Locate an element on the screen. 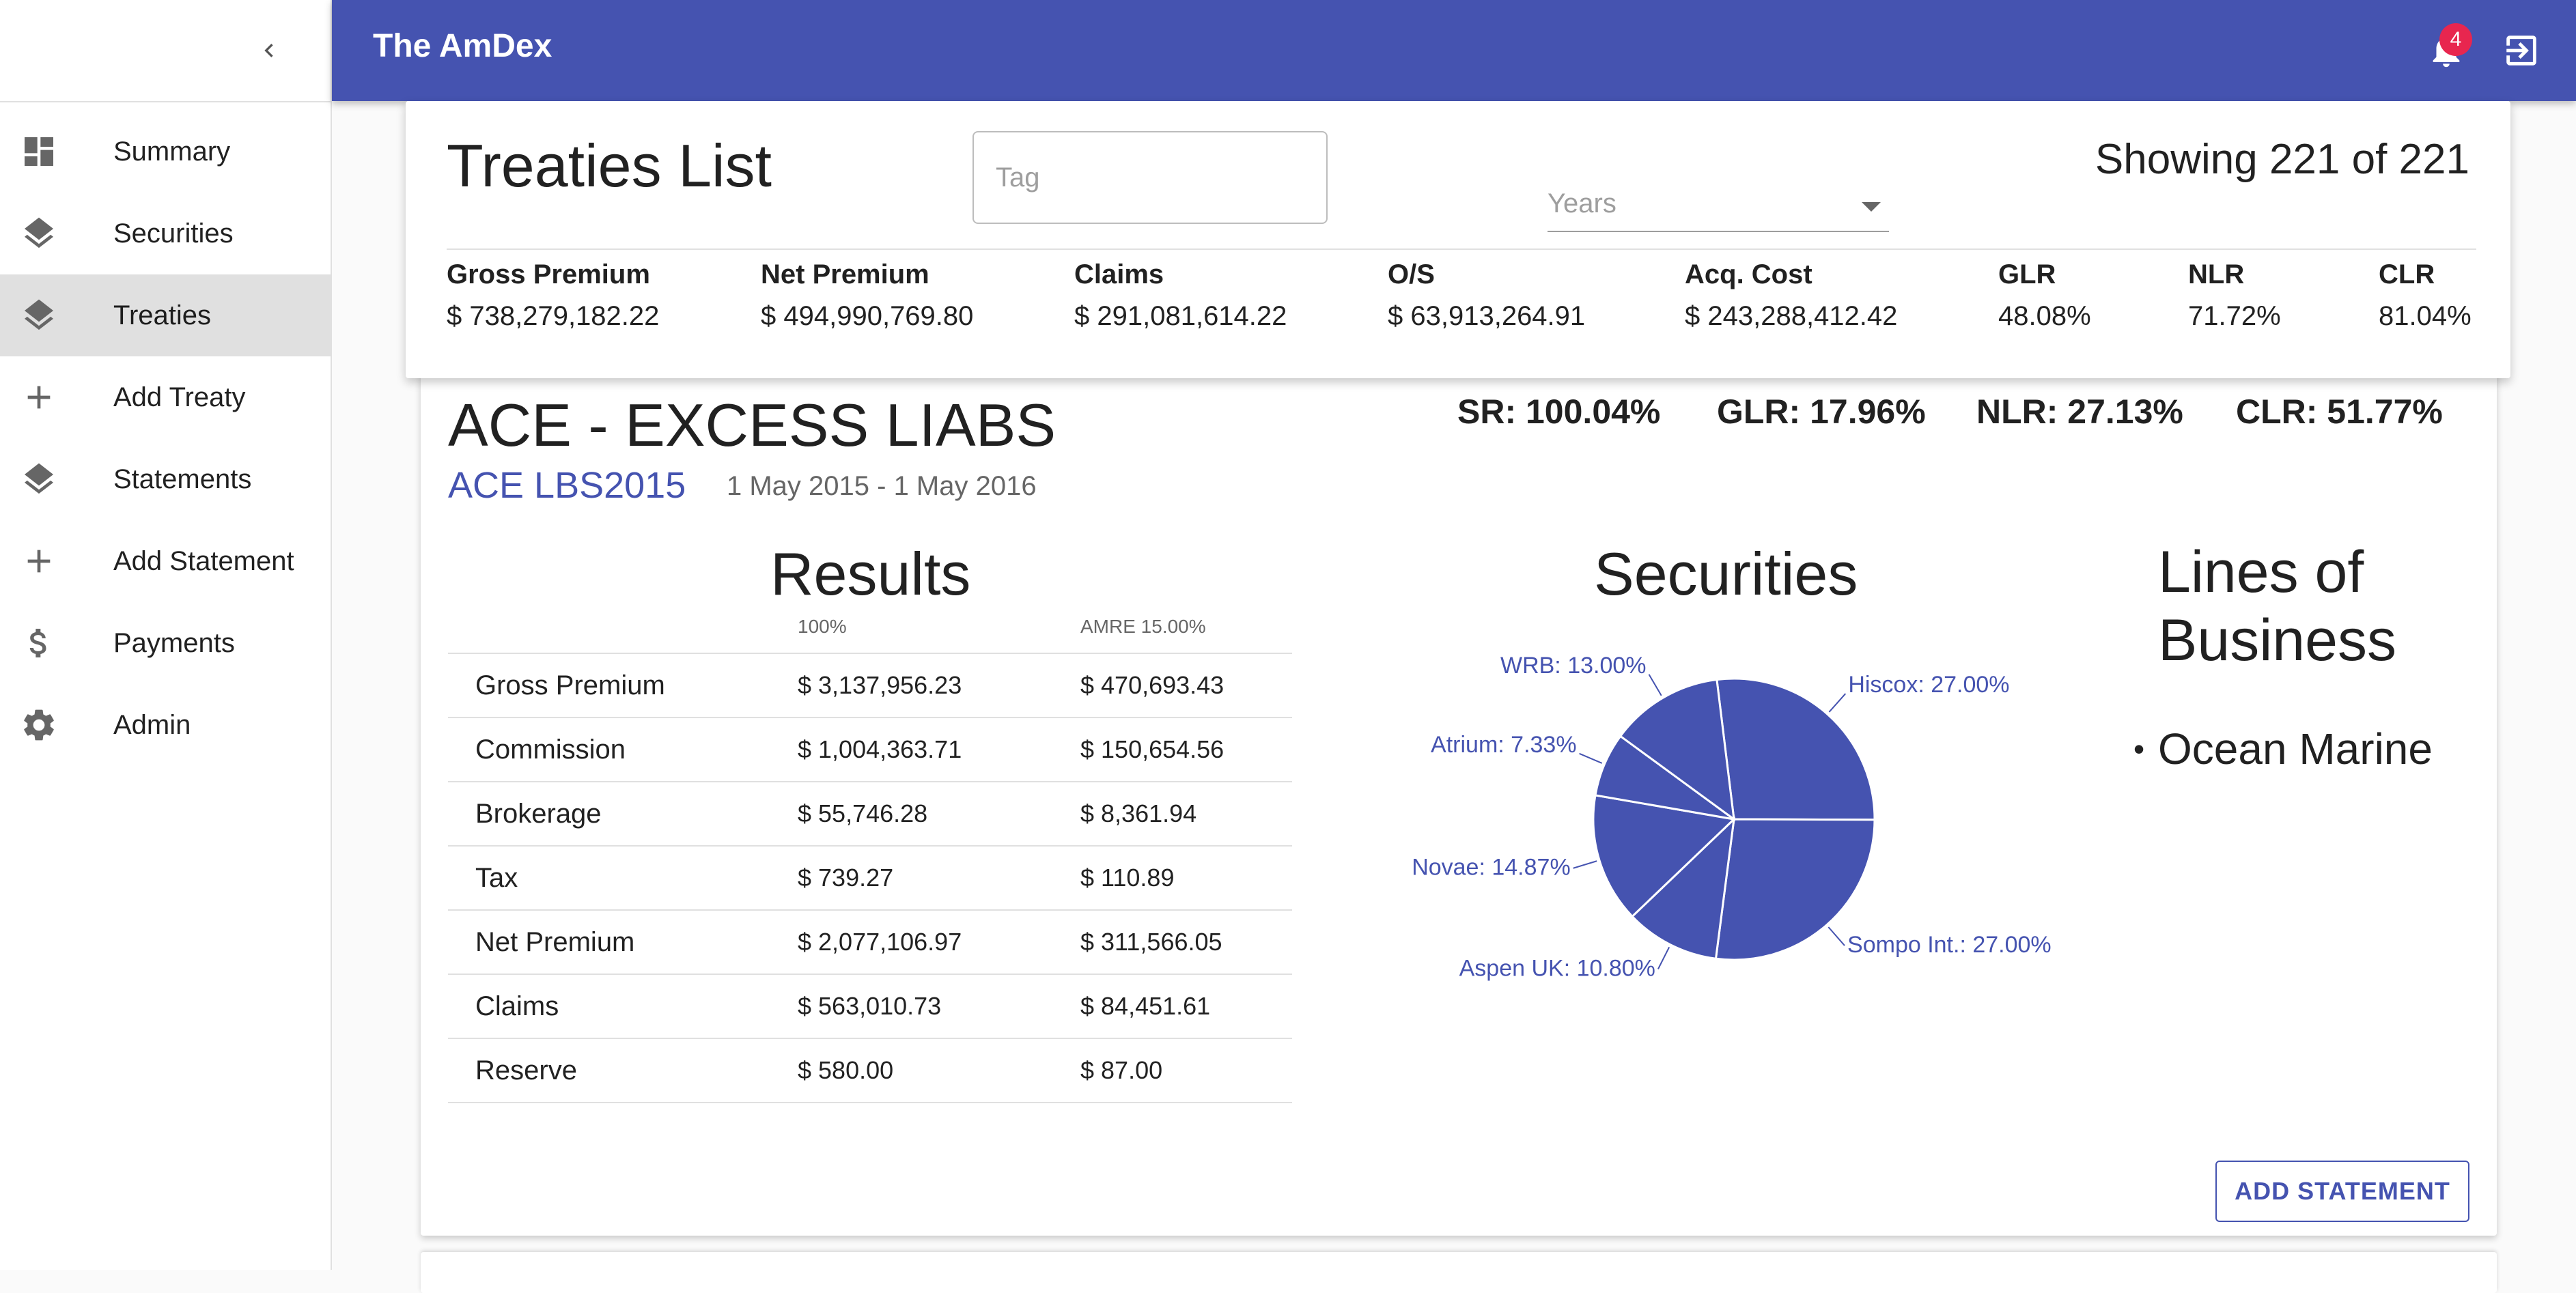 The width and height of the screenshot is (2576, 1293). value-amre: $ 150,654.56 is located at coordinates (1186, 749).